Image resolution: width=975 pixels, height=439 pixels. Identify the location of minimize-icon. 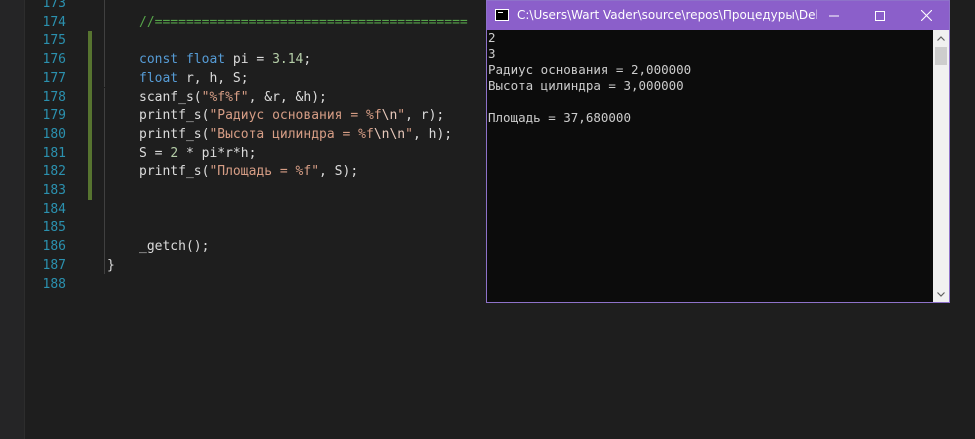
(834, 15).